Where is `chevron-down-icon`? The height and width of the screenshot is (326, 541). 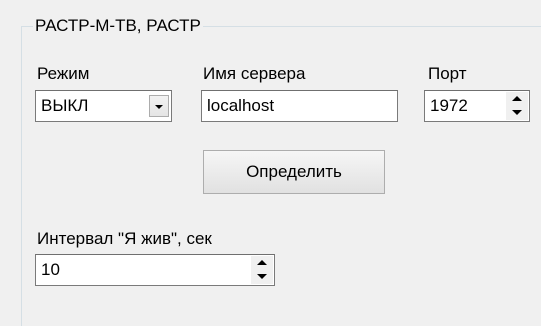 chevron-down-icon is located at coordinates (159, 107).